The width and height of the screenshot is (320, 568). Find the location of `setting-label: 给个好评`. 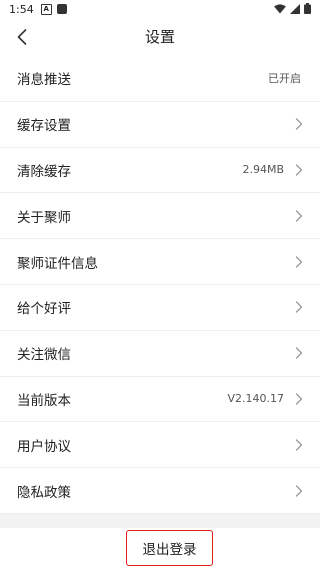

setting-label: 给个好评 is located at coordinates (44, 309).